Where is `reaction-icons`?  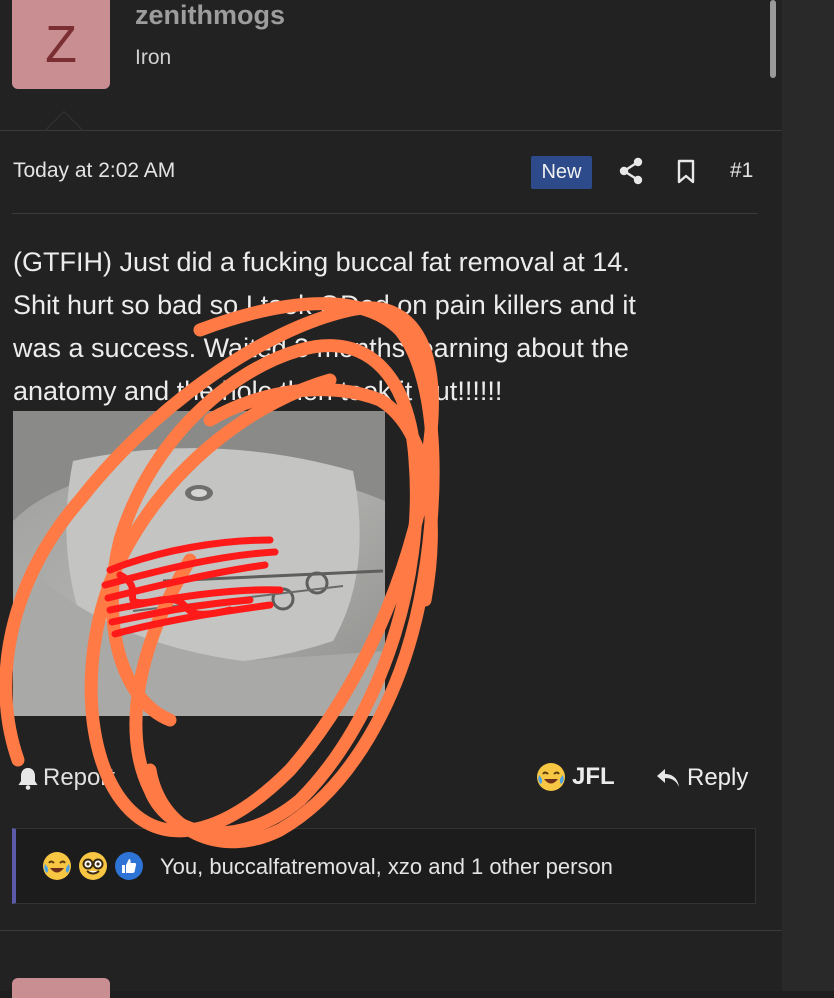 reaction-icons is located at coordinates (93, 866).